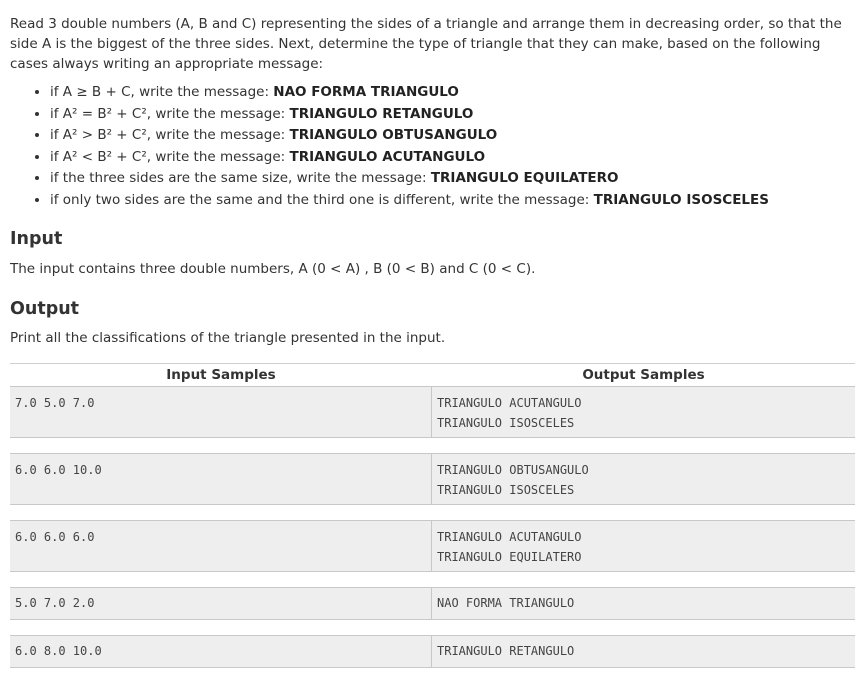  What do you see at coordinates (221, 546) in the screenshot?
I see `sample-input: 6.0 6.0 6.0` at bounding box center [221, 546].